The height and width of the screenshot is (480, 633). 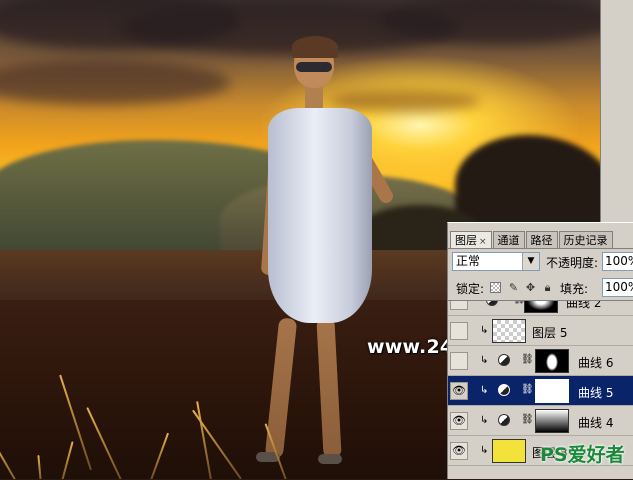 I want to click on lock-all-icon: 🔒︎, so click(x=547, y=287).